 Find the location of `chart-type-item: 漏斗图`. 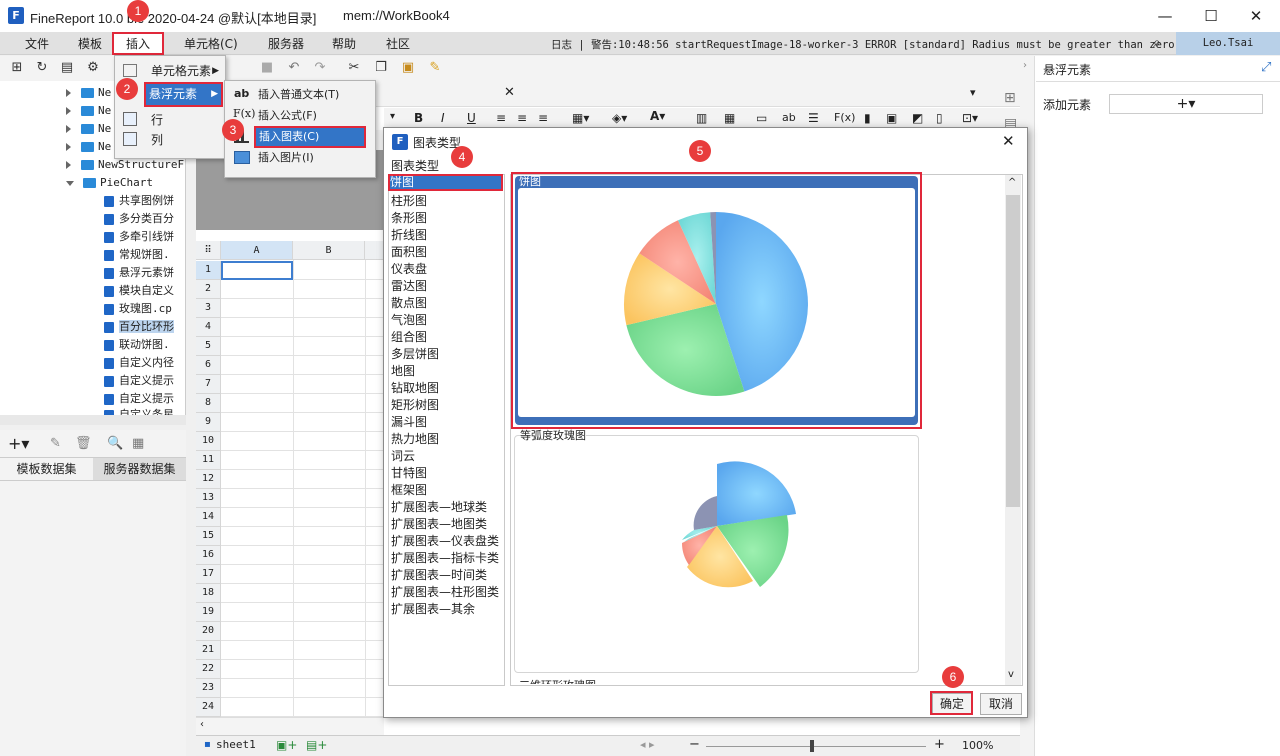

chart-type-item: 漏斗图 is located at coordinates (409, 422).